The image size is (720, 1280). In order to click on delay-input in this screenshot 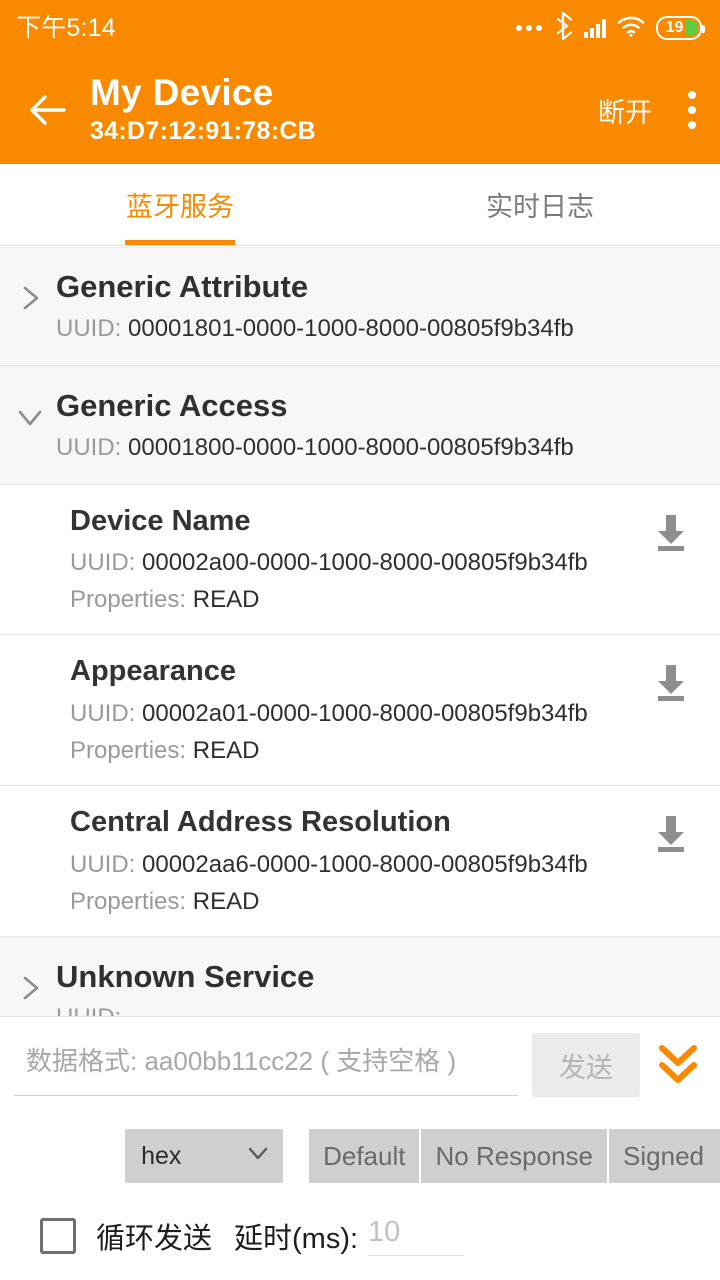, I will do `click(416, 1236)`.